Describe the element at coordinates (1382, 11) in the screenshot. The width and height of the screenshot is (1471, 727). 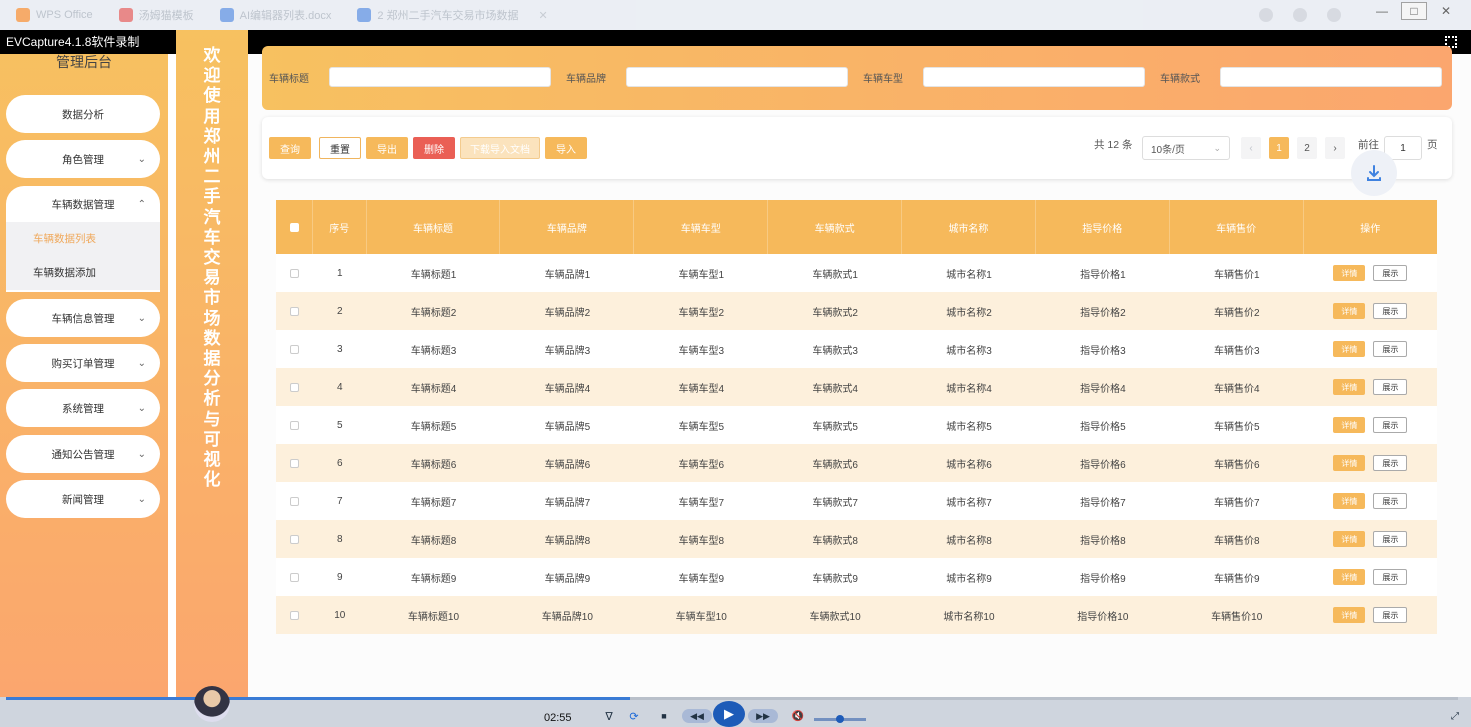
I see `minimize-button: —` at that location.